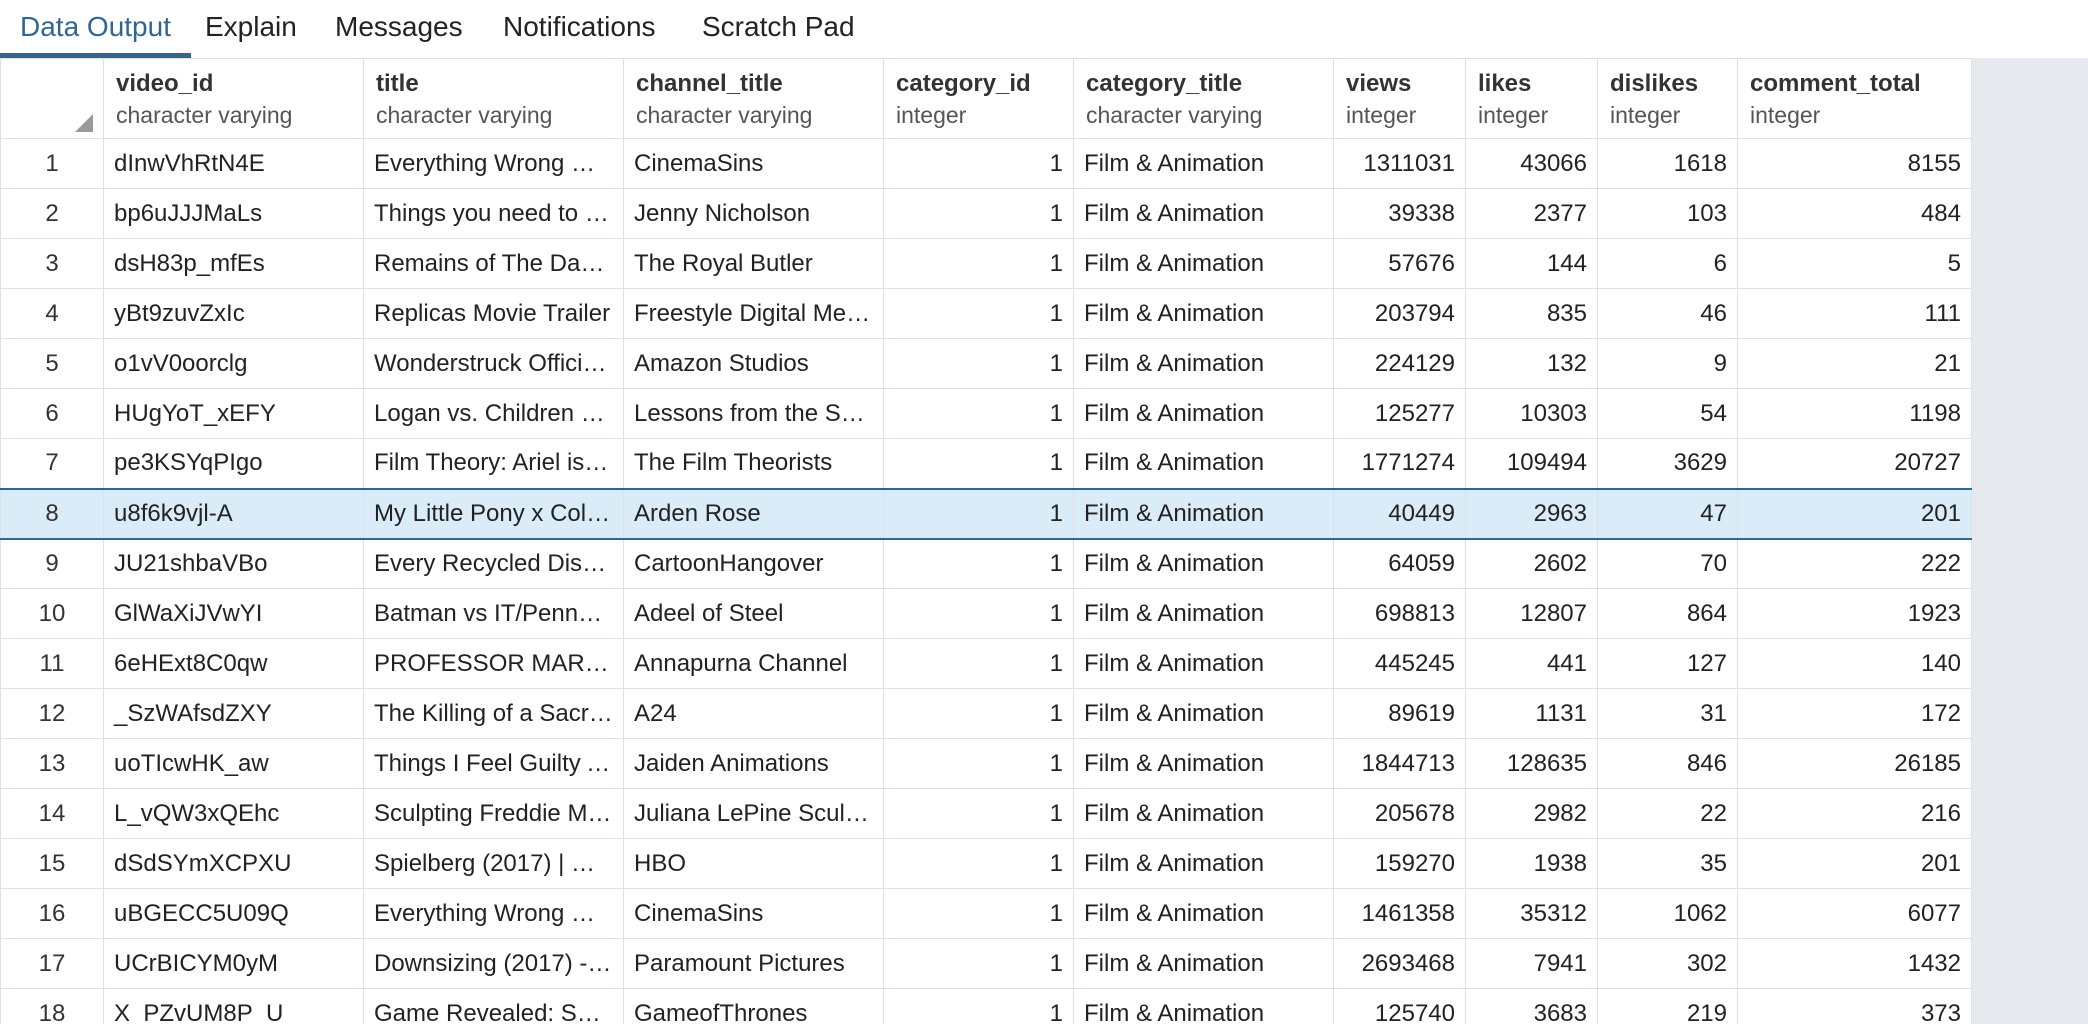  Describe the element at coordinates (1667, 613) in the screenshot. I see `cell-dislikes: 864` at that location.